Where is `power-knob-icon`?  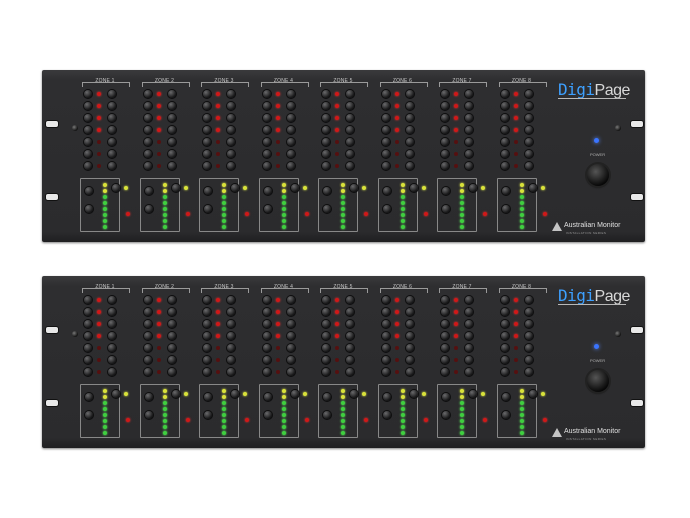
power-knob-icon is located at coordinates (598, 381).